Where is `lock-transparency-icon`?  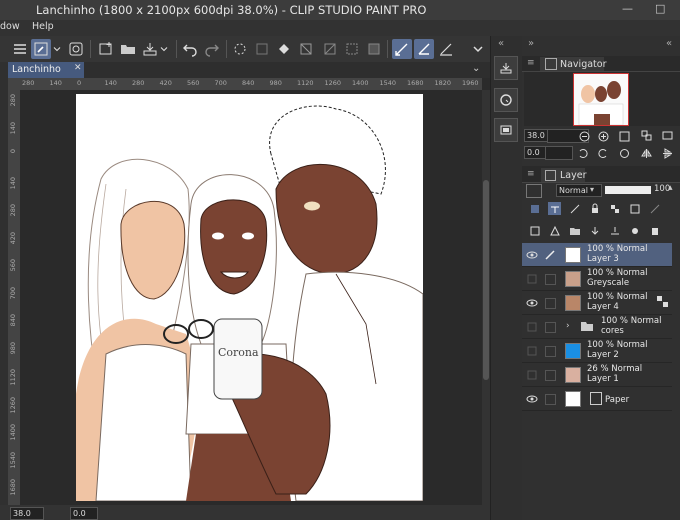
lock-transparency-icon is located at coordinates (614, 208).